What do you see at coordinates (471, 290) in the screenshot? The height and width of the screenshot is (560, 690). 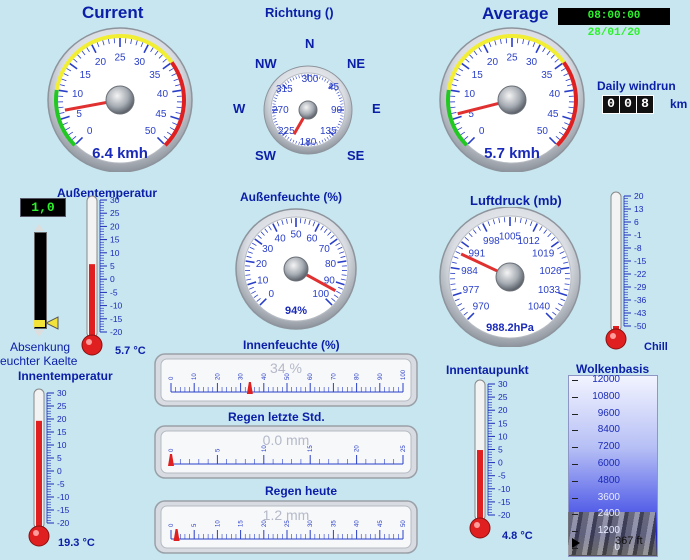 I see `dial-tick-label: 977` at bounding box center [471, 290].